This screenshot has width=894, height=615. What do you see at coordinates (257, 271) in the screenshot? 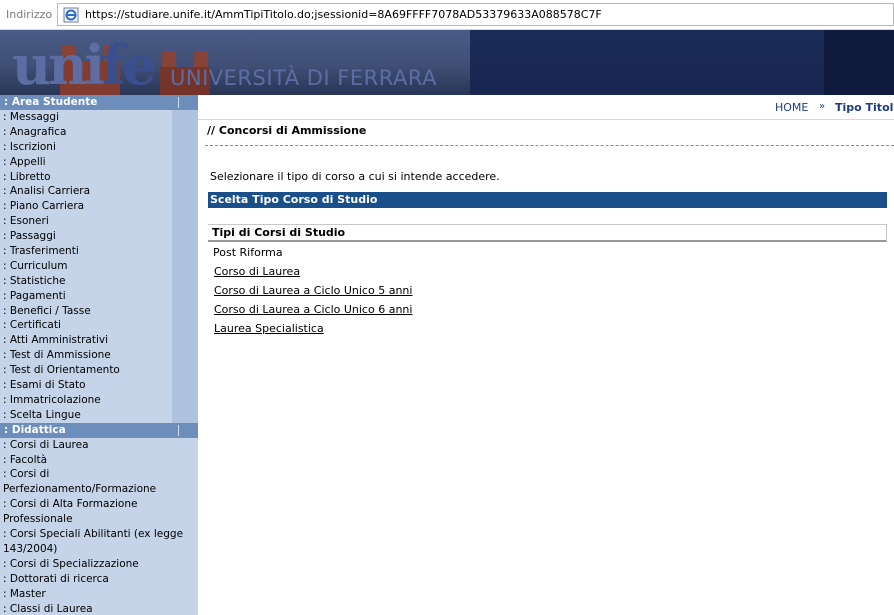
I see `course-link-corso-di-laurea: Corso di Laurea` at bounding box center [257, 271].